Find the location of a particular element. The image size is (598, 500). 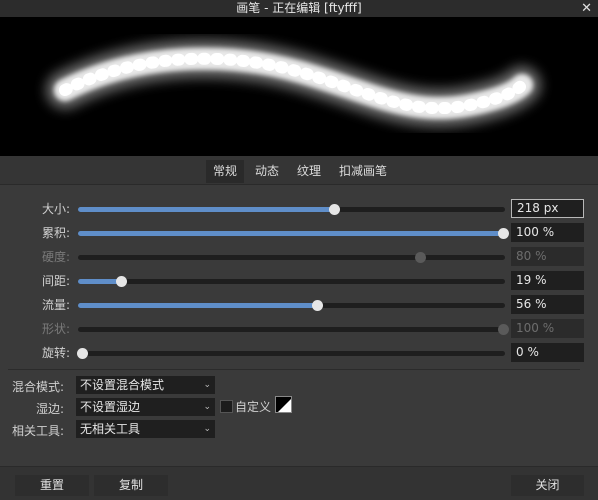

hardness-label: 硬度: is located at coordinates (55, 257).